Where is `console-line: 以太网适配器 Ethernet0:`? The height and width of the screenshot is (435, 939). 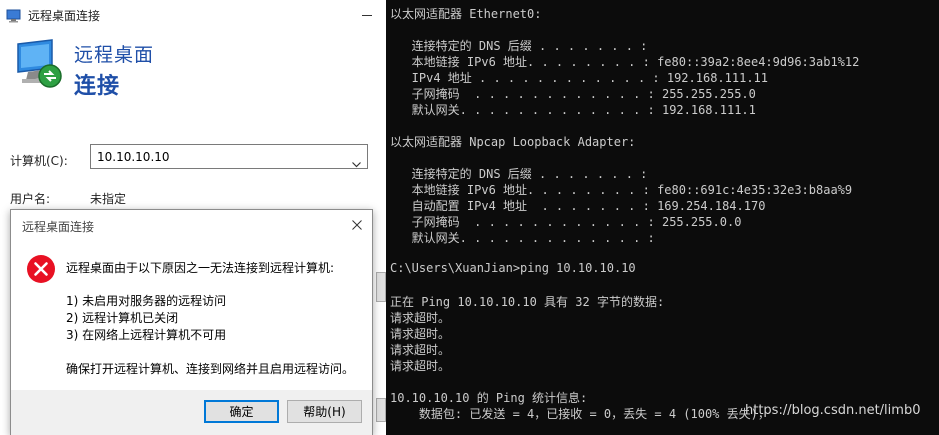 console-line: 以太网适配器 Ethernet0: is located at coordinates (466, 14).